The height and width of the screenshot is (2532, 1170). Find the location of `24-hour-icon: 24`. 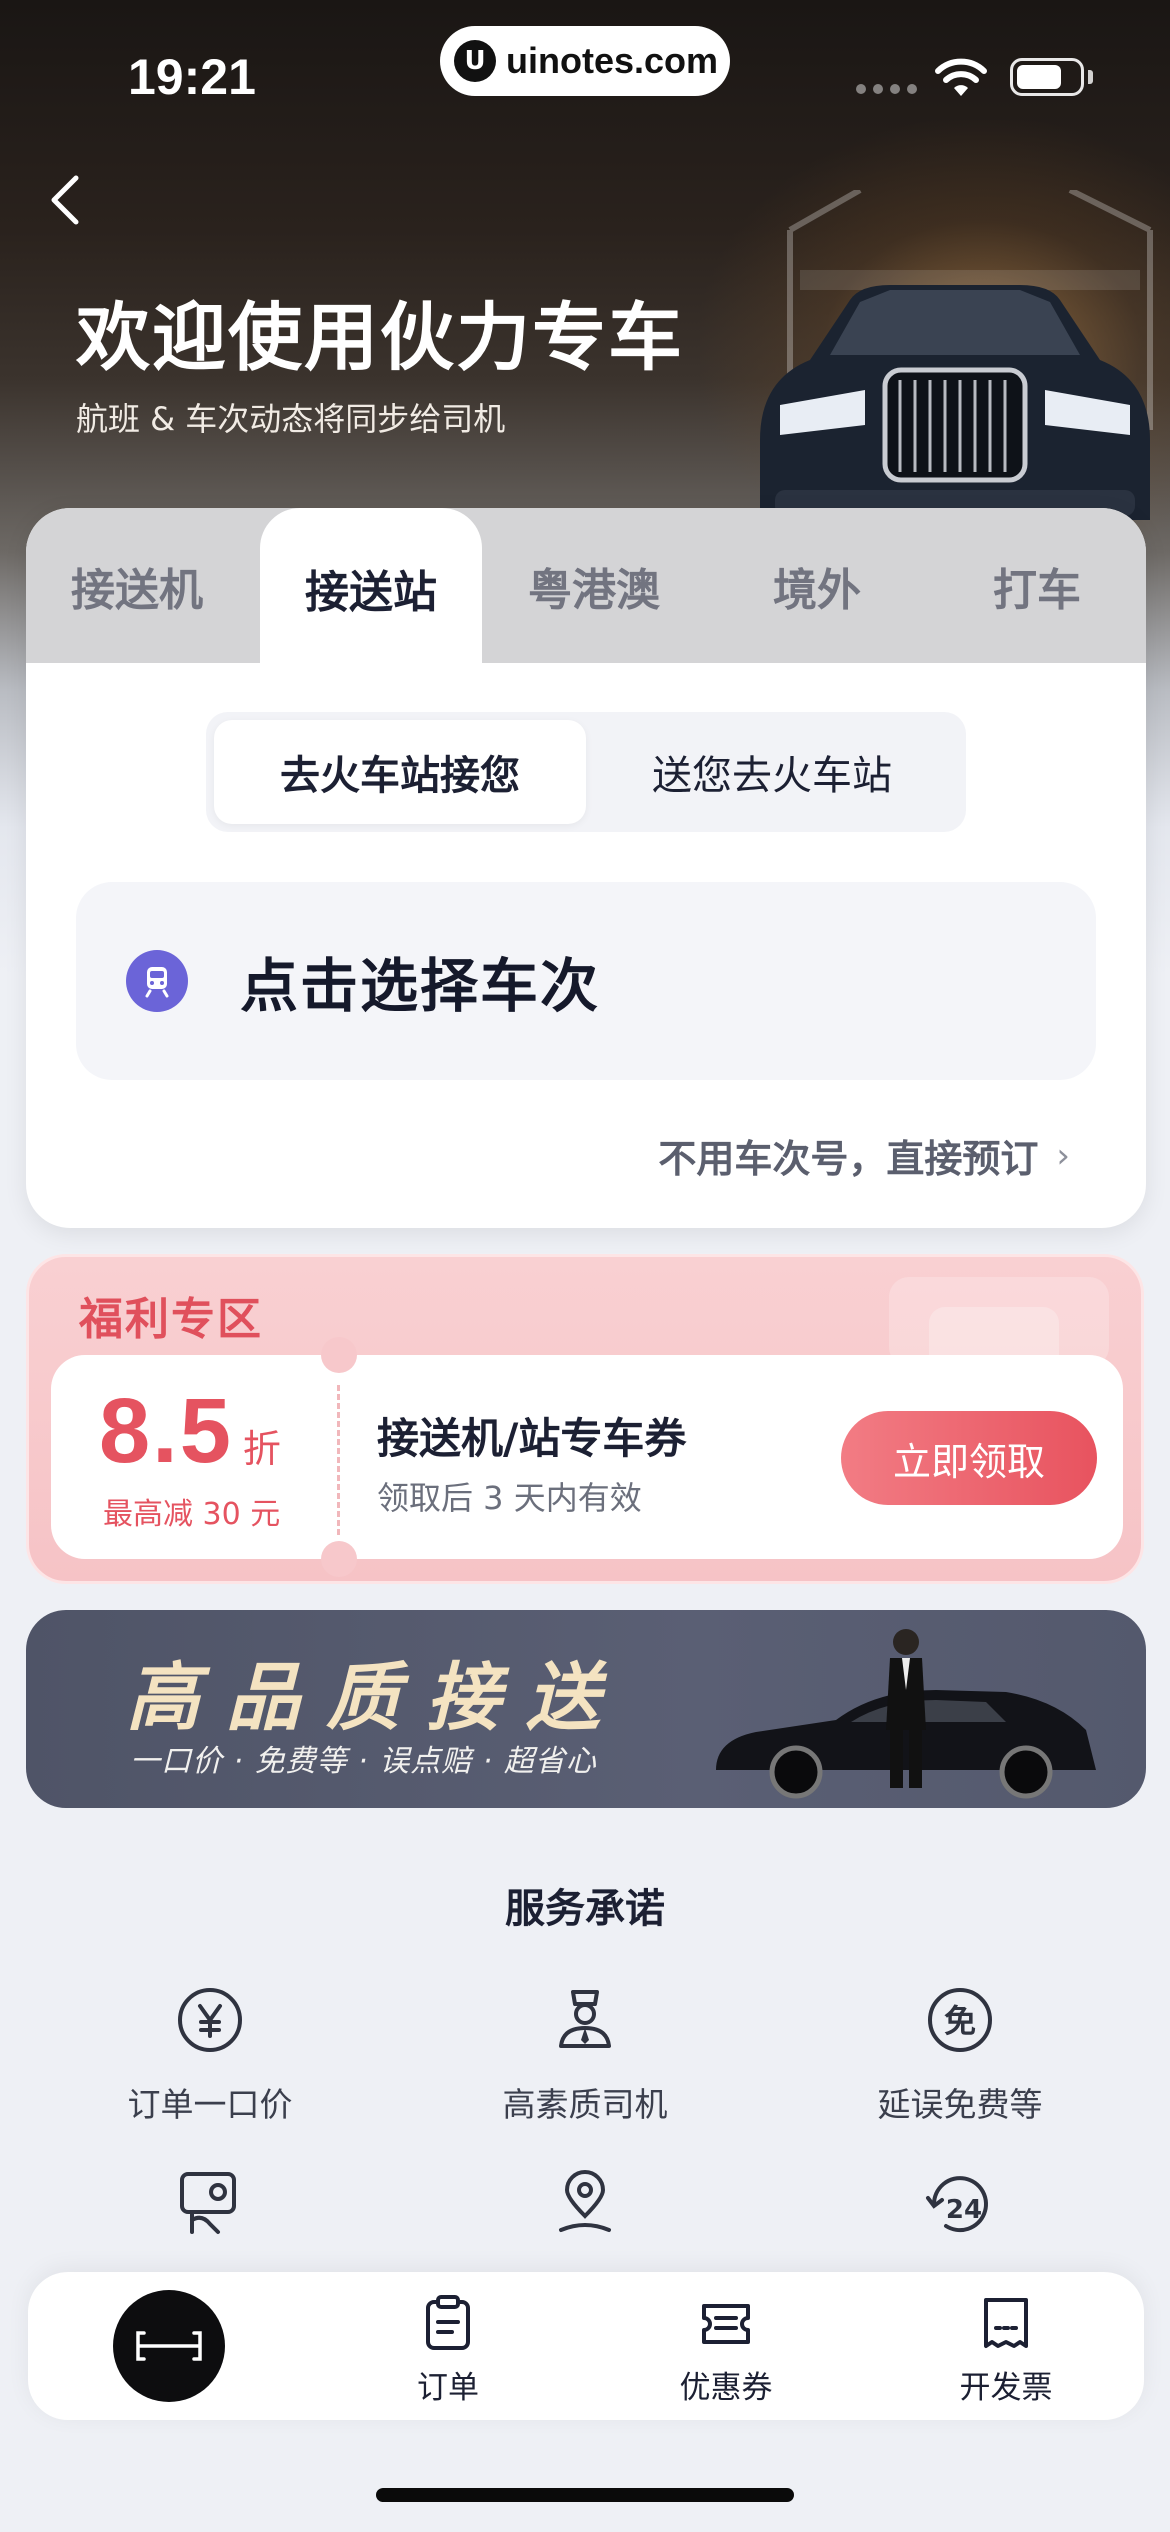

24-hour-icon: 24 is located at coordinates (957, 2204).